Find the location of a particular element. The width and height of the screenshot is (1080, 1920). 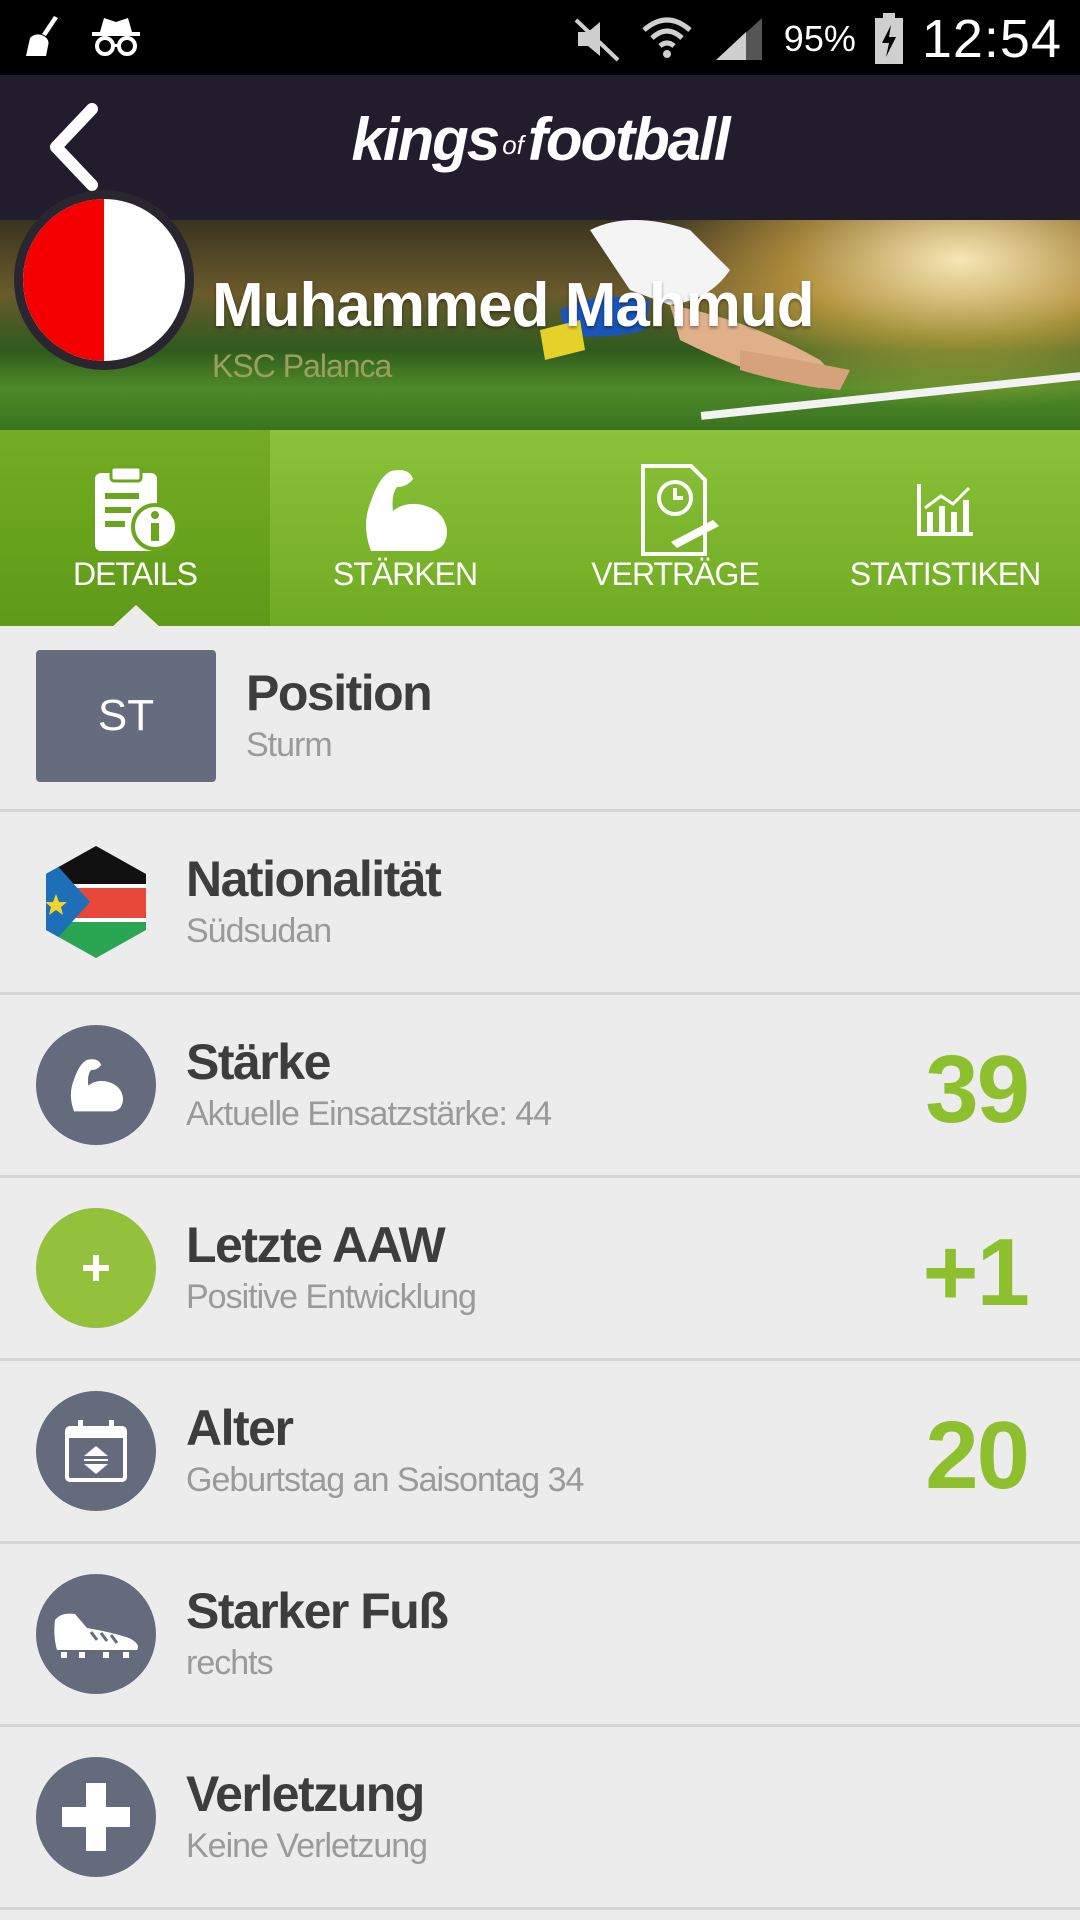

south-sudan-flag-icon is located at coordinates (96, 902).